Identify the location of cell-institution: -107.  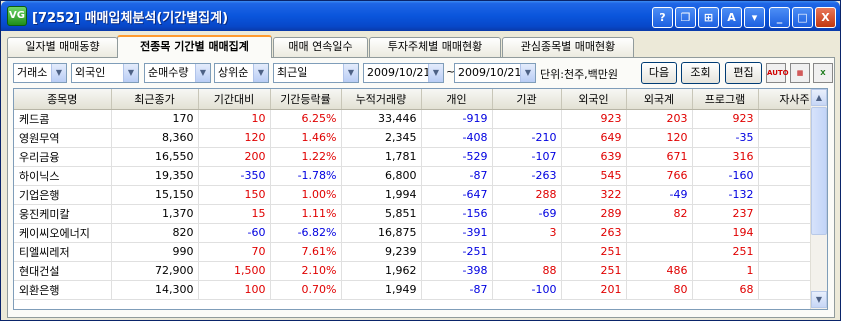
(527, 157).